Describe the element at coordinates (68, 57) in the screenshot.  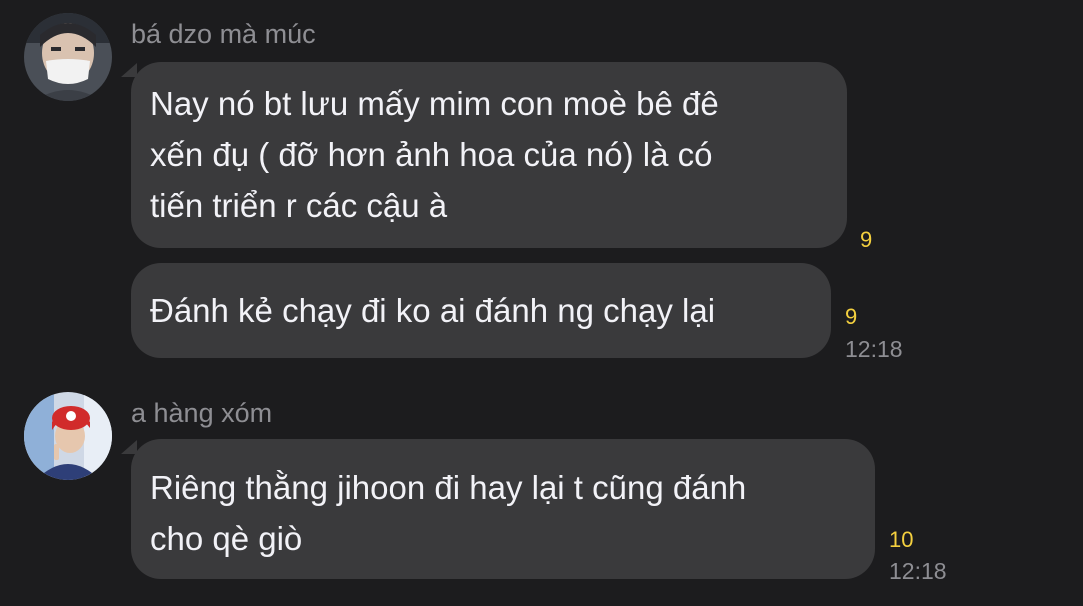
I see `avatar-masked-person-icon` at that location.